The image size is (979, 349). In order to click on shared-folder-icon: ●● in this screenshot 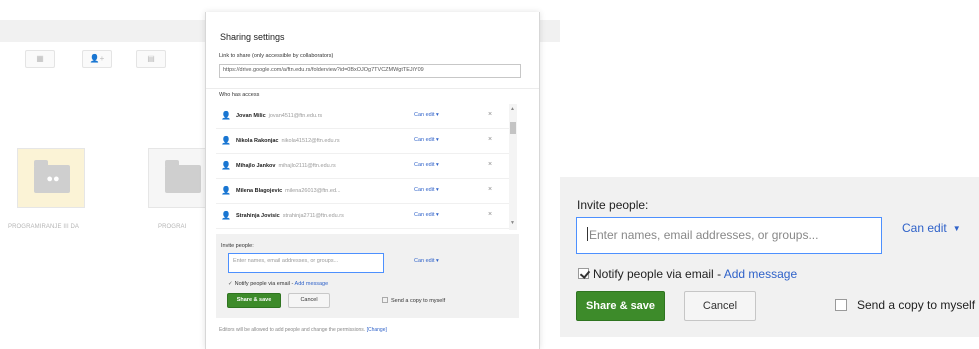, I will do `click(52, 176)`.